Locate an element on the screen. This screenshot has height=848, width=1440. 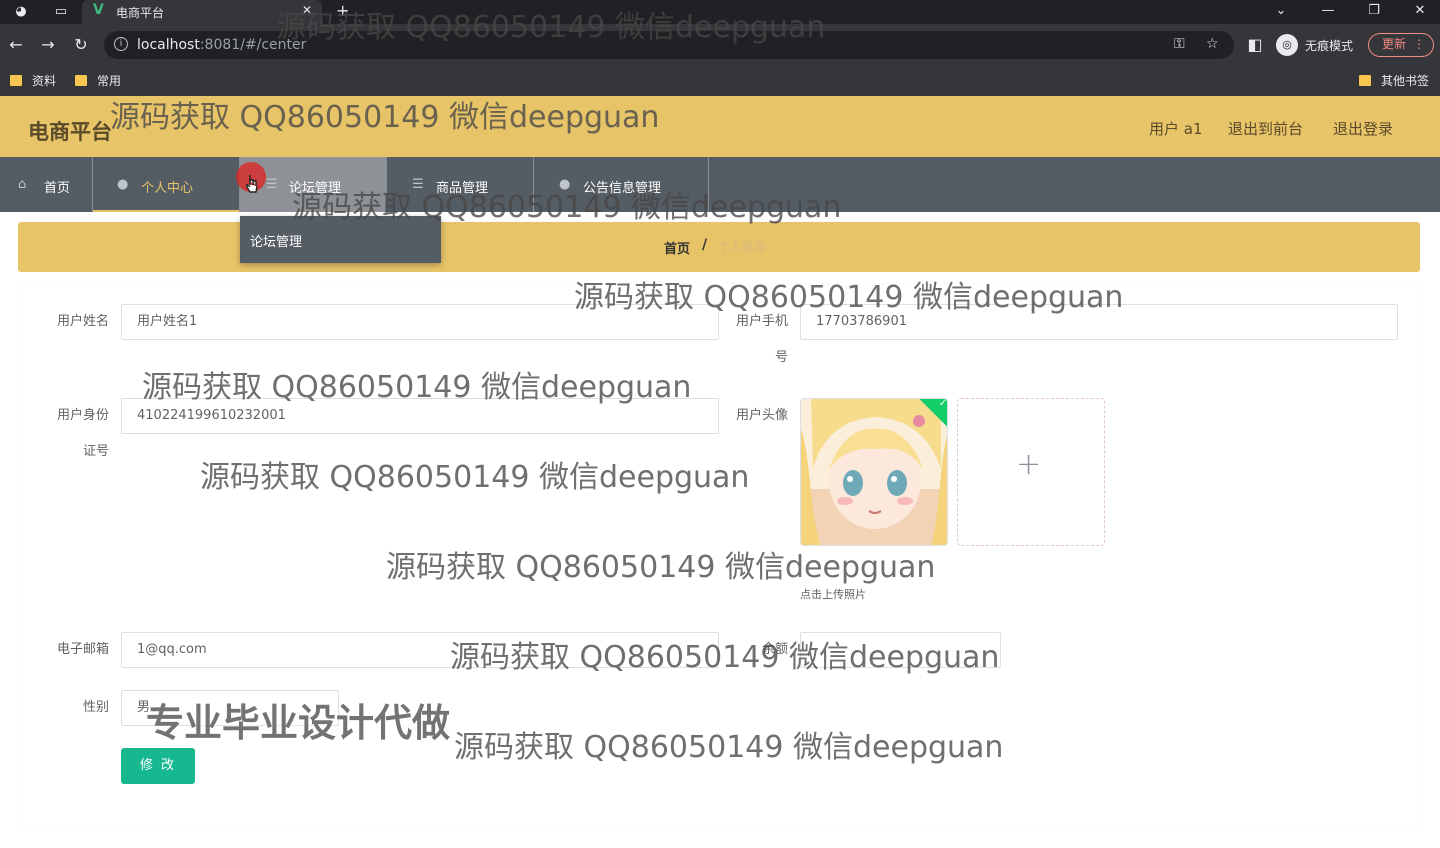
star-icon: ☆ is located at coordinates (1212, 44).